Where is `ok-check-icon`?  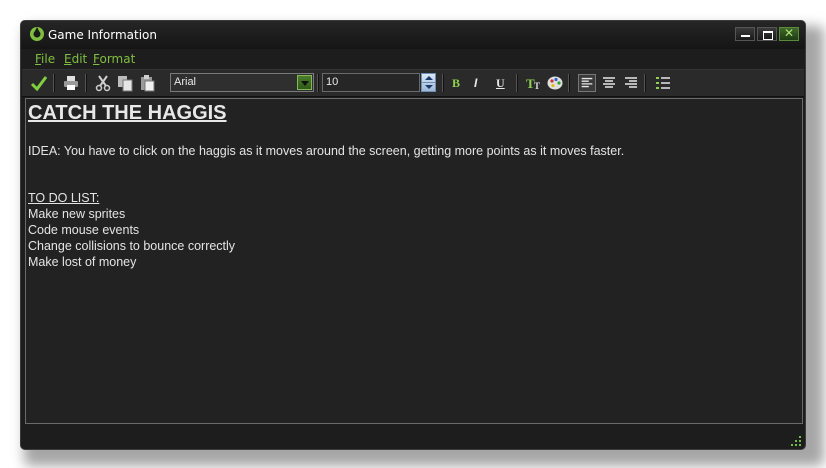 ok-check-icon is located at coordinates (39, 83).